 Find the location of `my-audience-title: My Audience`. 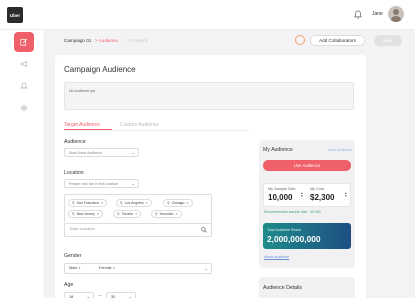

my-audience-title: My Audience is located at coordinates (278, 150).